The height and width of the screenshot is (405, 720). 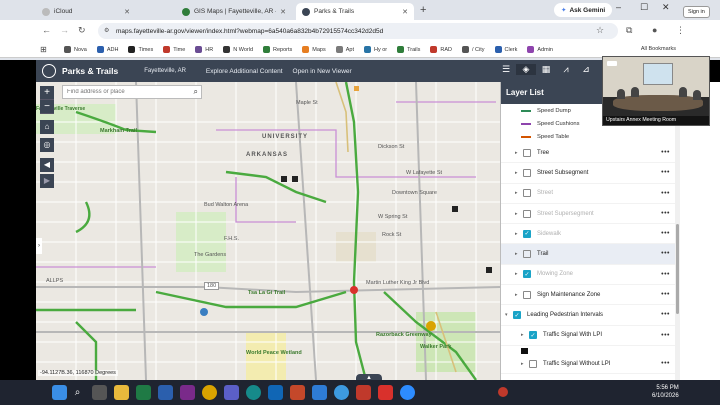 What do you see at coordinates (583, 10) in the screenshot?
I see `ask-gemini-button: ✦ Ask Gemini` at bounding box center [583, 10].